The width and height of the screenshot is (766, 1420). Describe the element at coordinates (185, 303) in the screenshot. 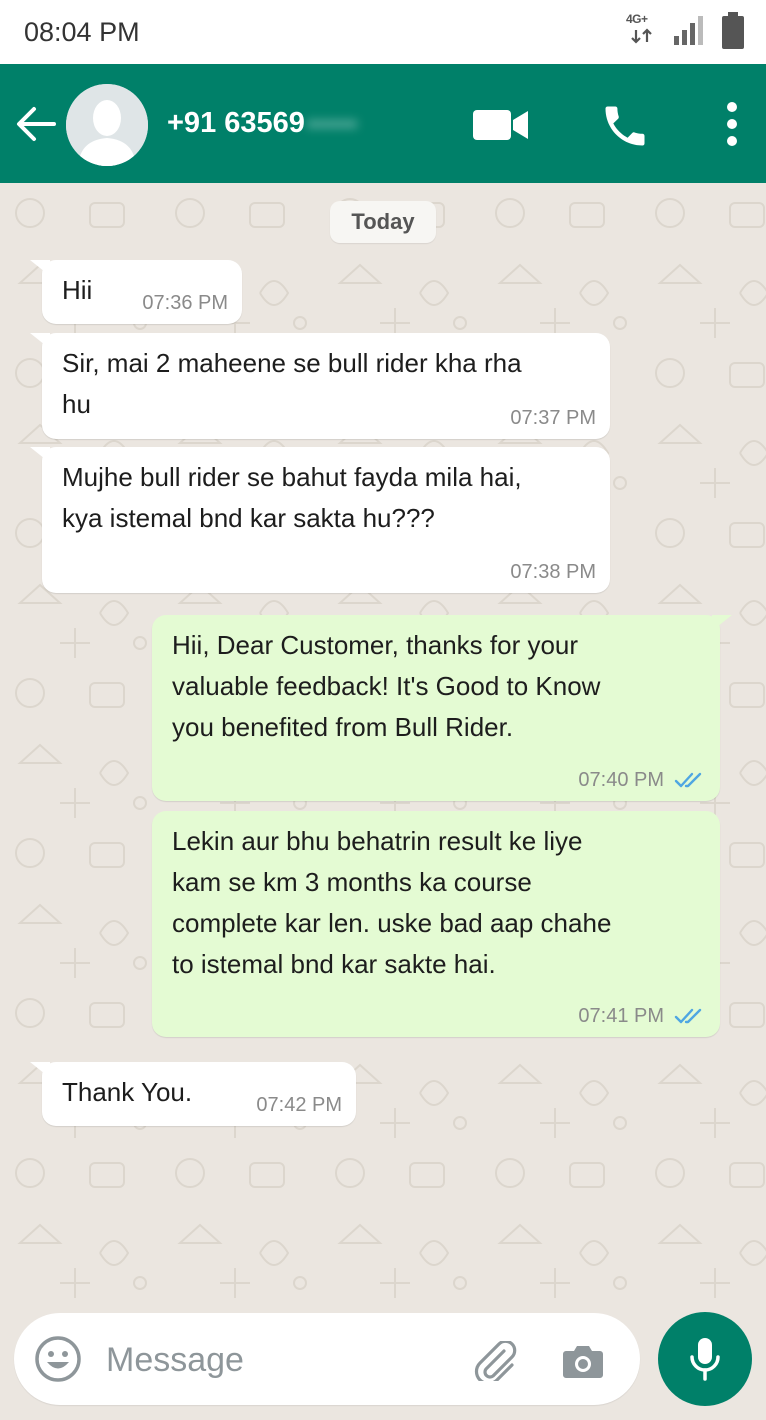

I see `message-time: 07:36 PM` at that location.